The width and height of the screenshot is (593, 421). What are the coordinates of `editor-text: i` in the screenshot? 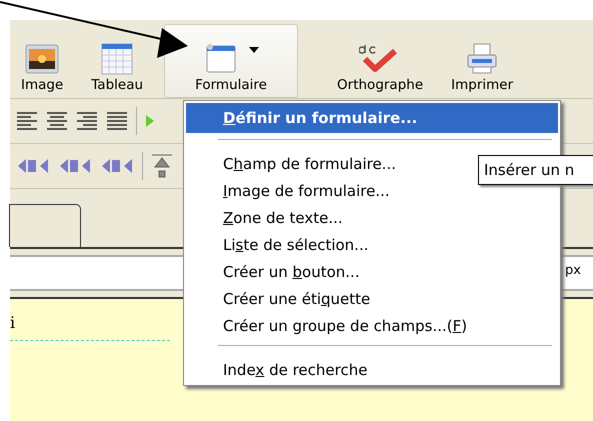 It's located at (13, 322).